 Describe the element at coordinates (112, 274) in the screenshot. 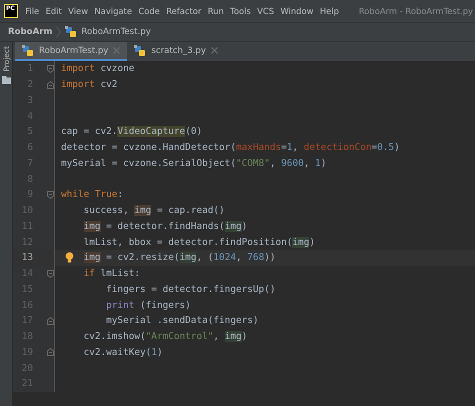

I see `code-line: if lmList:` at that location.